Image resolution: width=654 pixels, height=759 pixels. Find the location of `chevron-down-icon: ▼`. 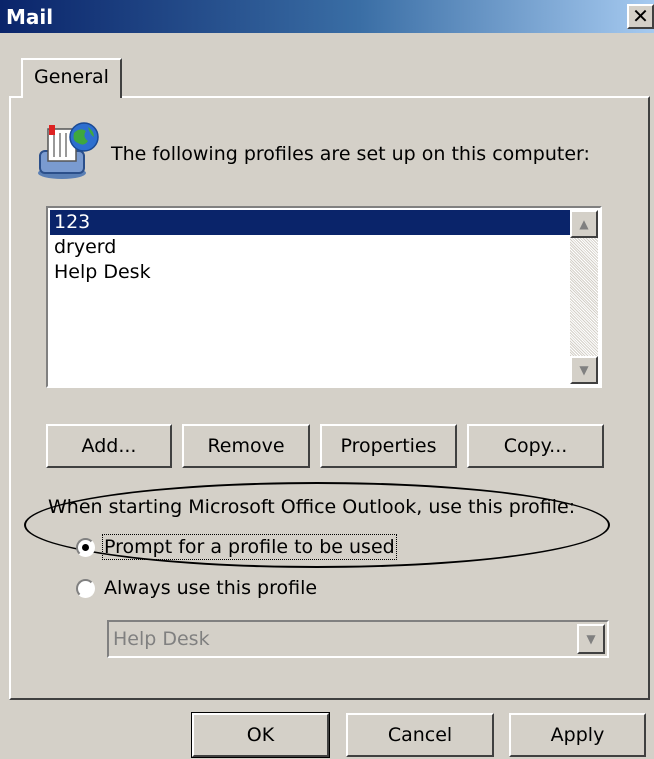

chevron-down-icon: ▼ is located at coordinates (591, 639).